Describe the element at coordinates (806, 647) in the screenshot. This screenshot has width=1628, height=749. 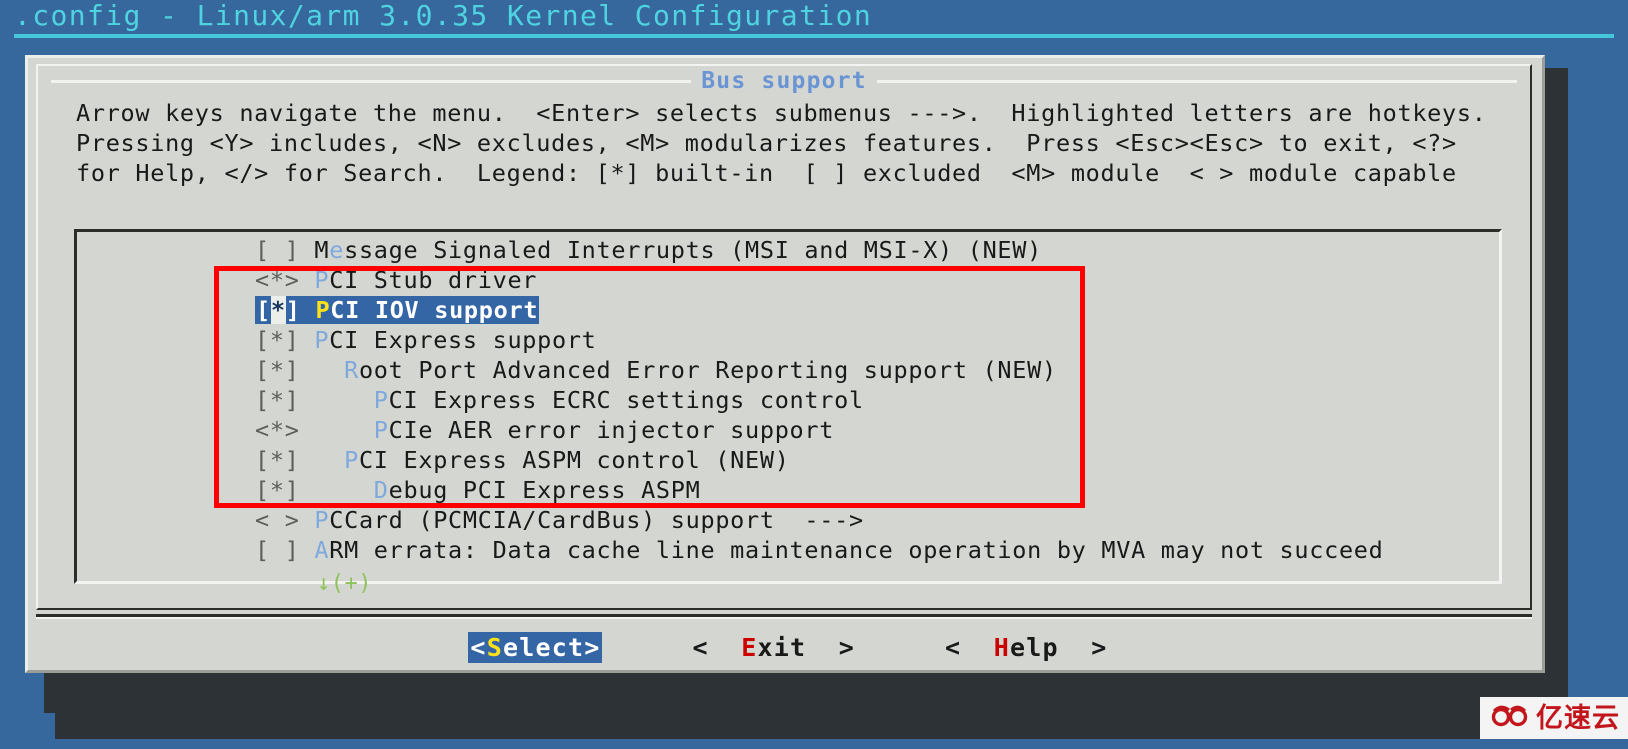
I see `button-label: xit >` at that location.